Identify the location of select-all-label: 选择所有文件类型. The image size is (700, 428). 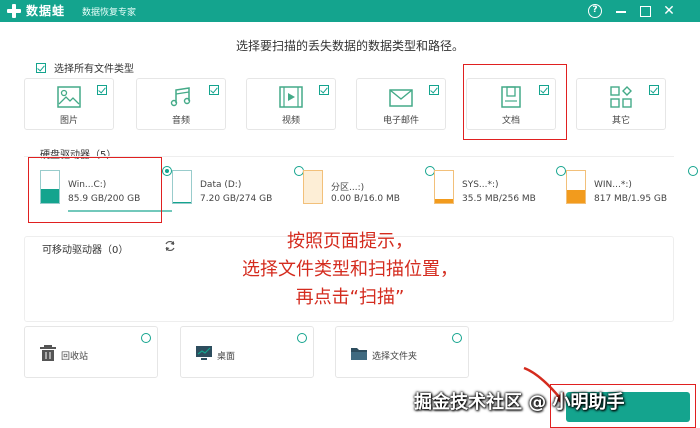
(94, 69).